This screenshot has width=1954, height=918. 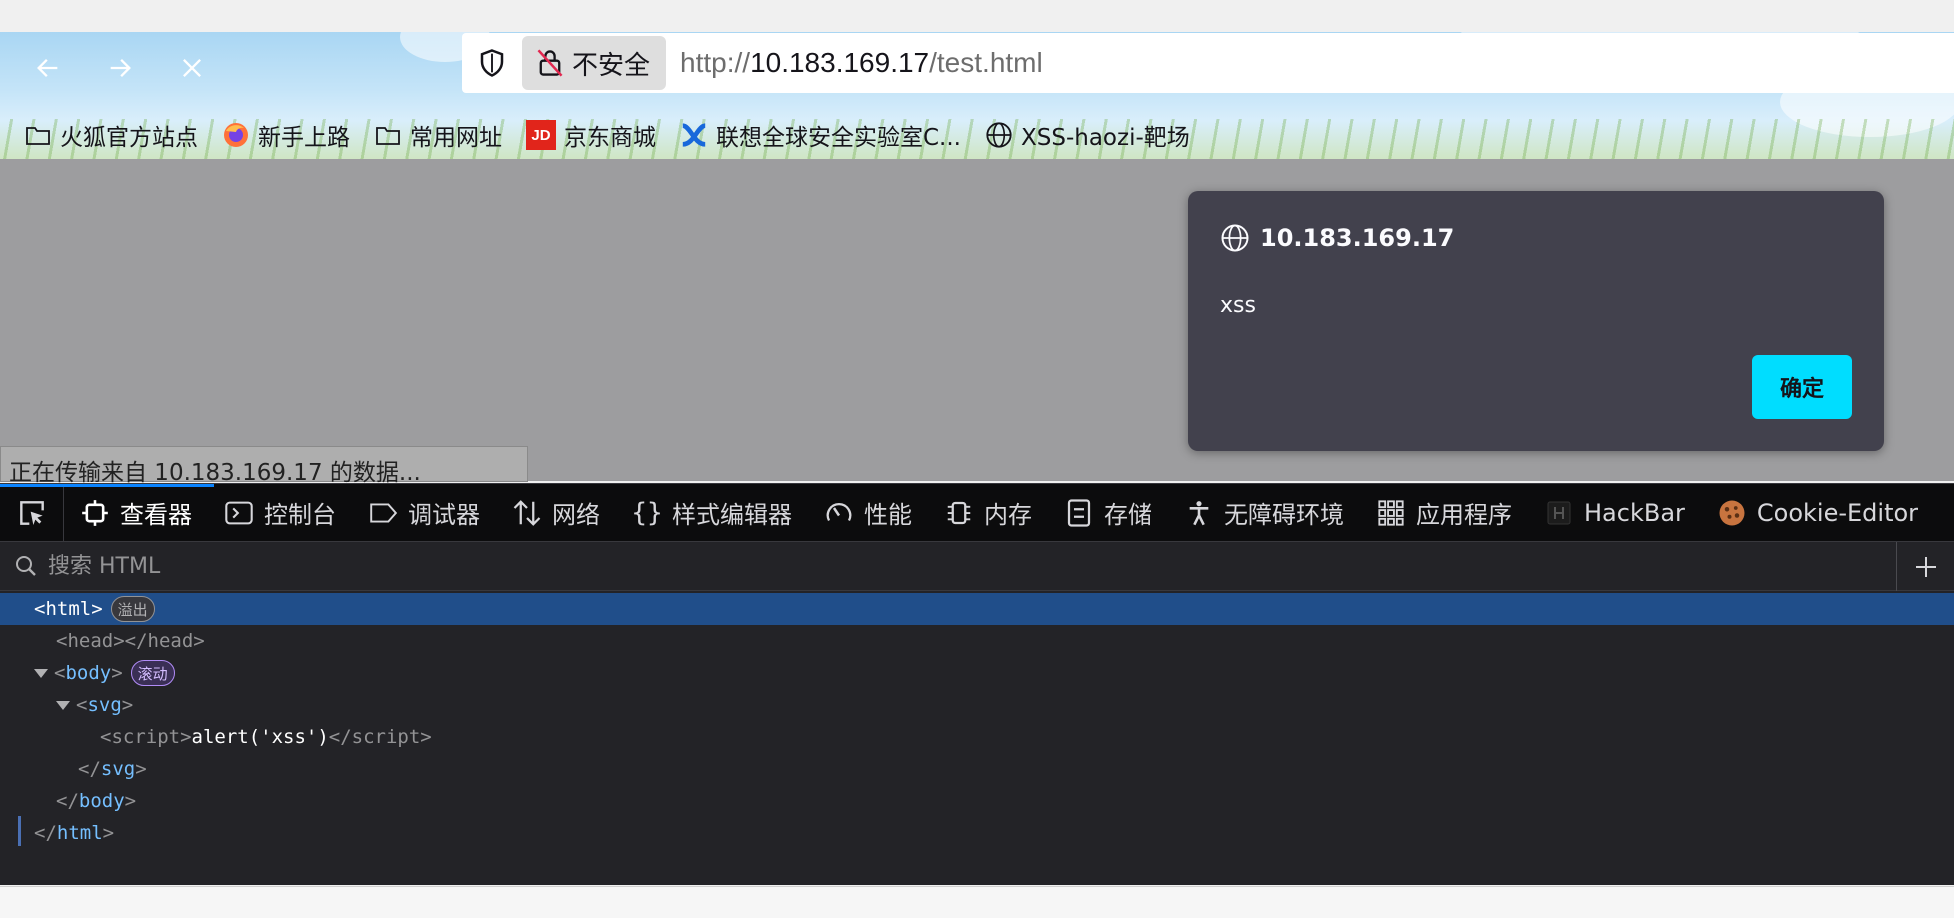 What do you see at coordinates (610, 138) in the screenshot?
I see `bookmark-label: 京东商城` at bounding box center [610, 138].